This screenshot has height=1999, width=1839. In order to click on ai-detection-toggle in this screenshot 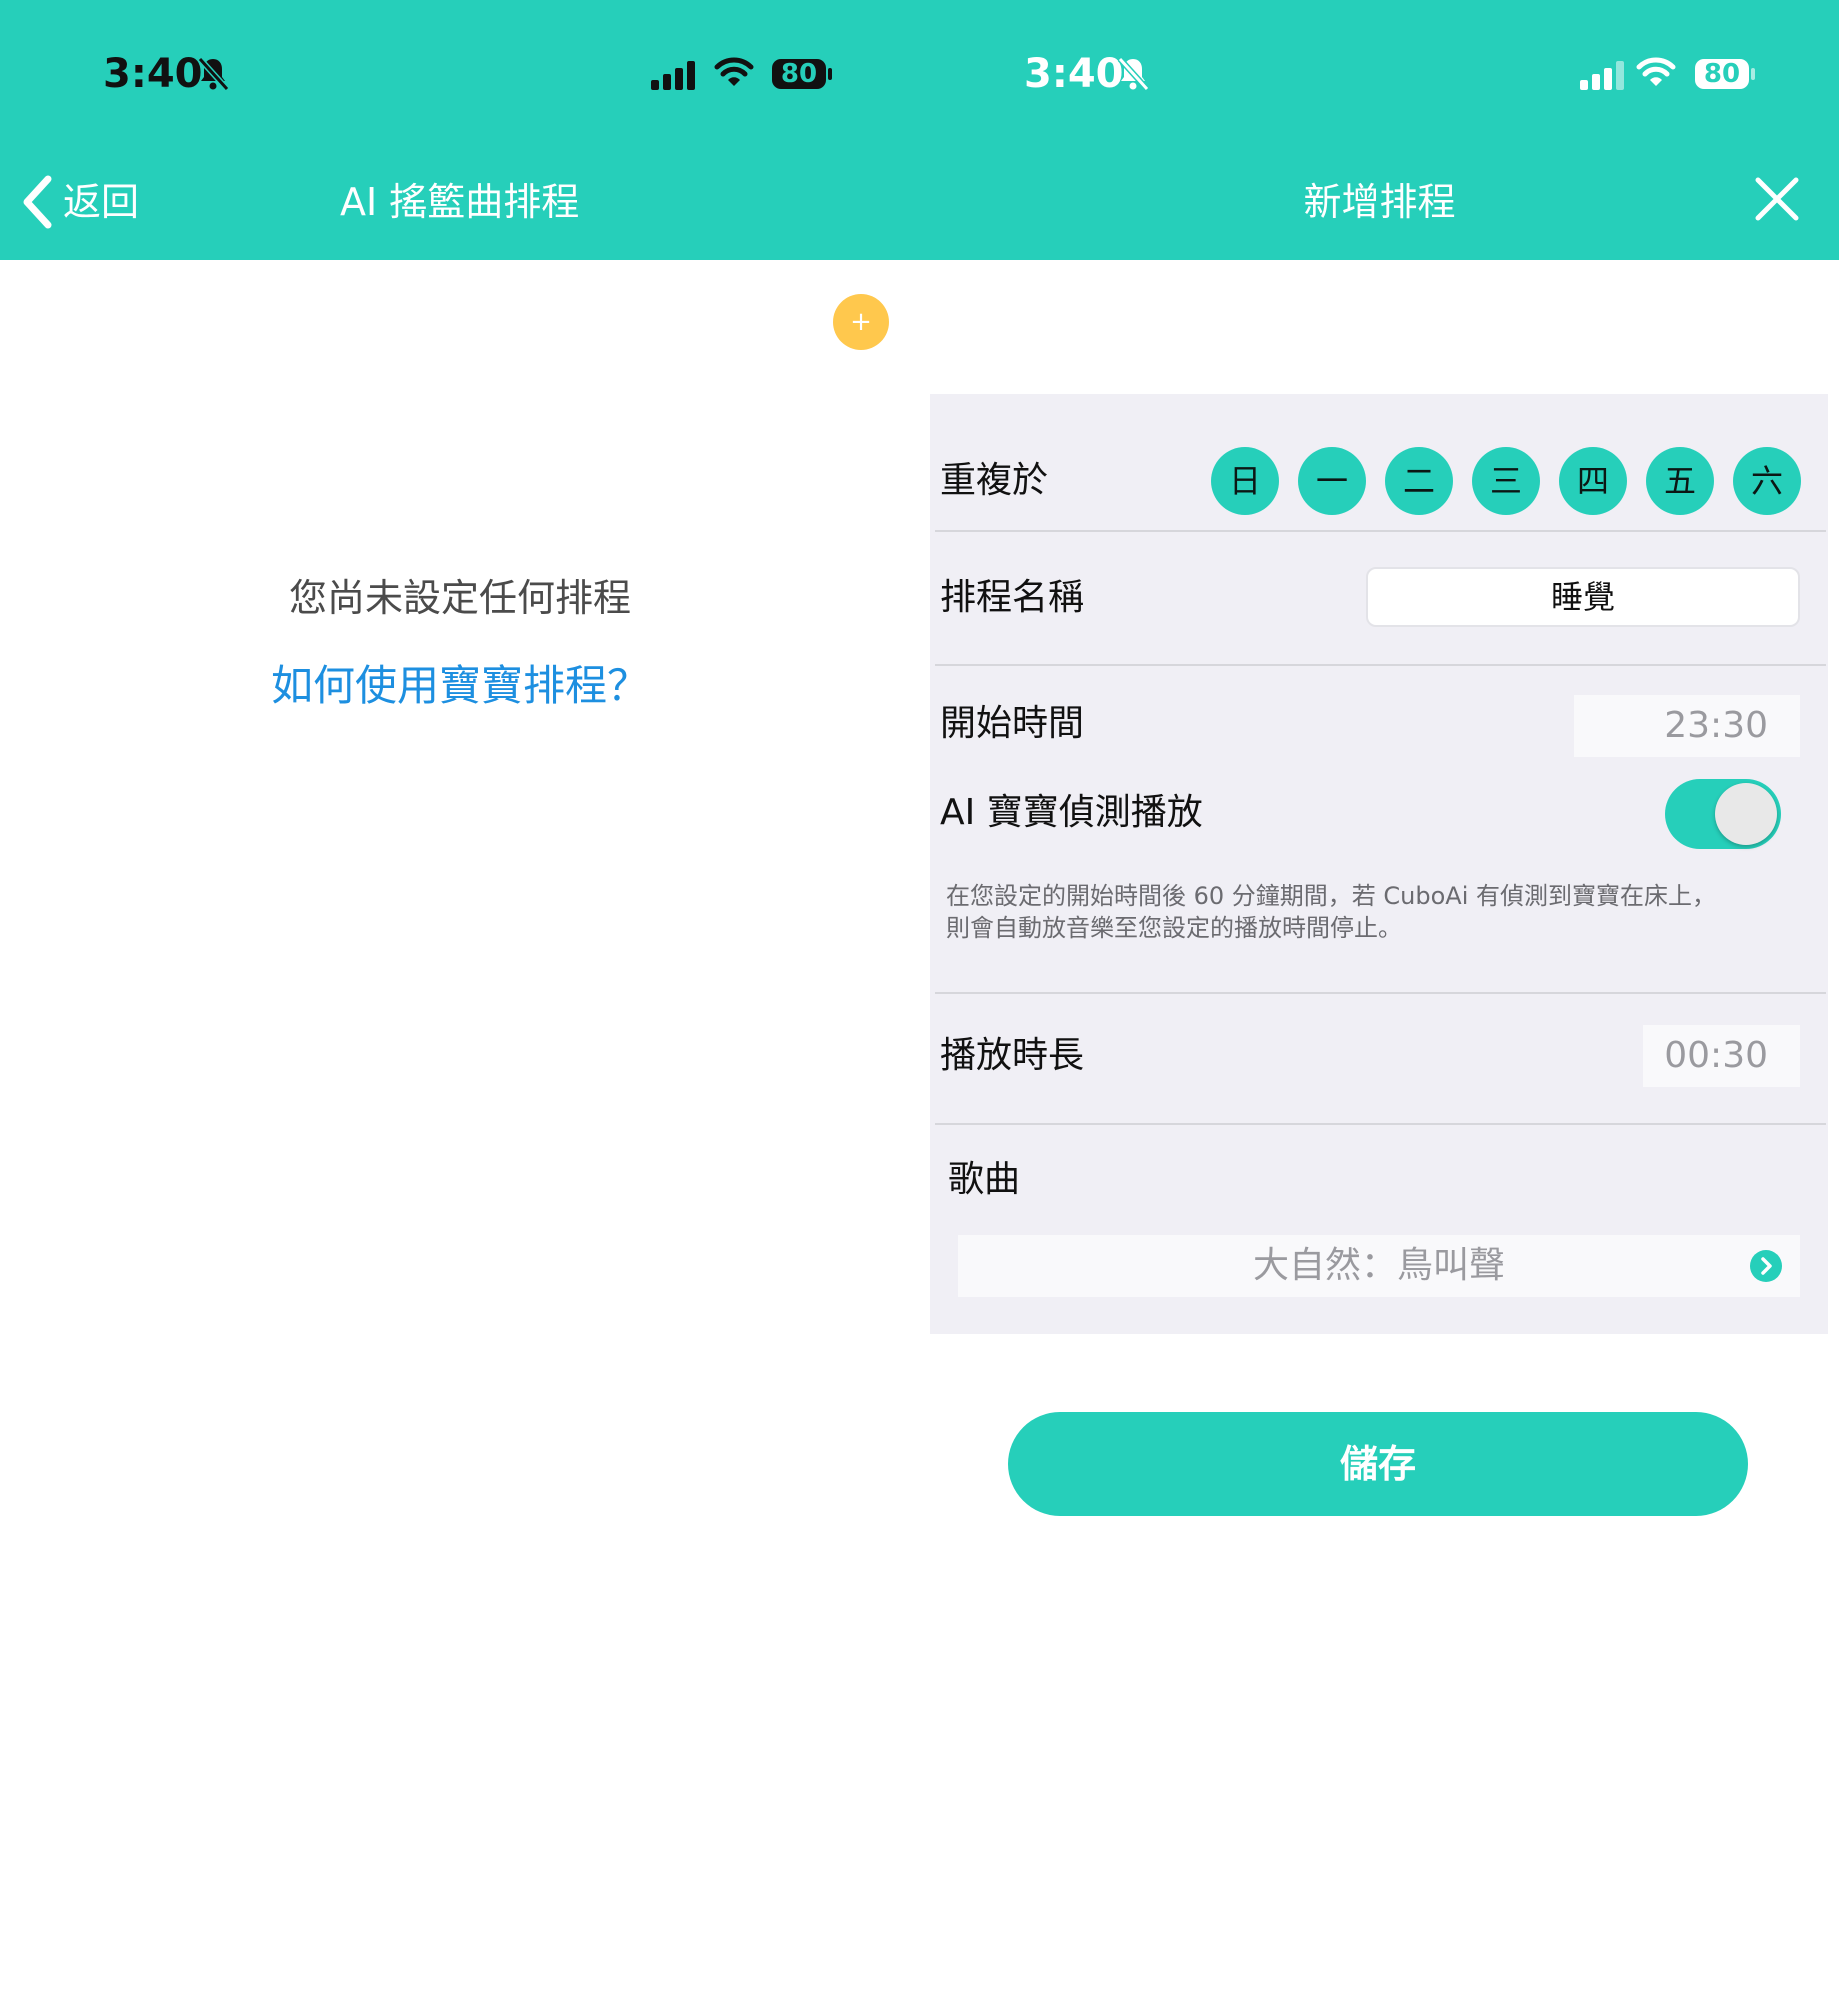, I will do `click(1723, 814)`.